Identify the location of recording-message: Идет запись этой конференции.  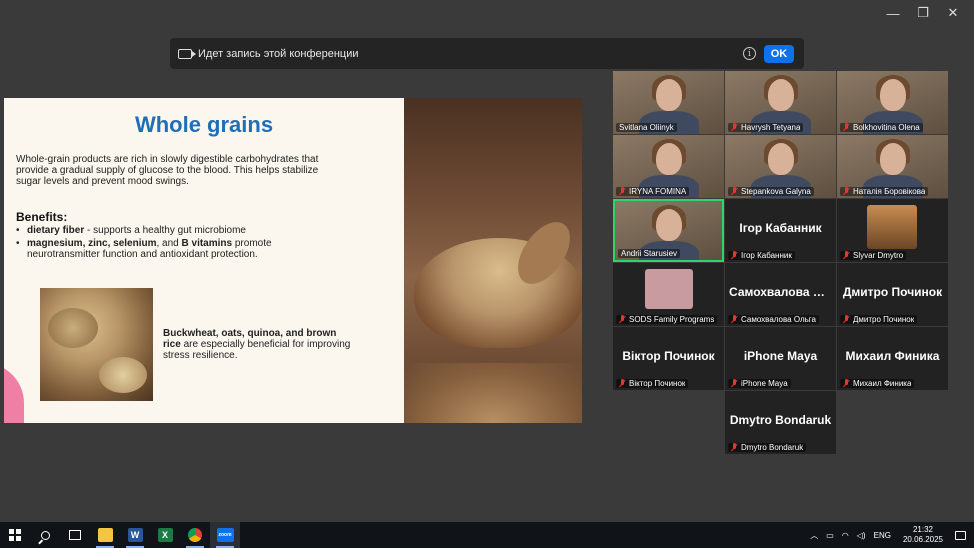
(278, 53).